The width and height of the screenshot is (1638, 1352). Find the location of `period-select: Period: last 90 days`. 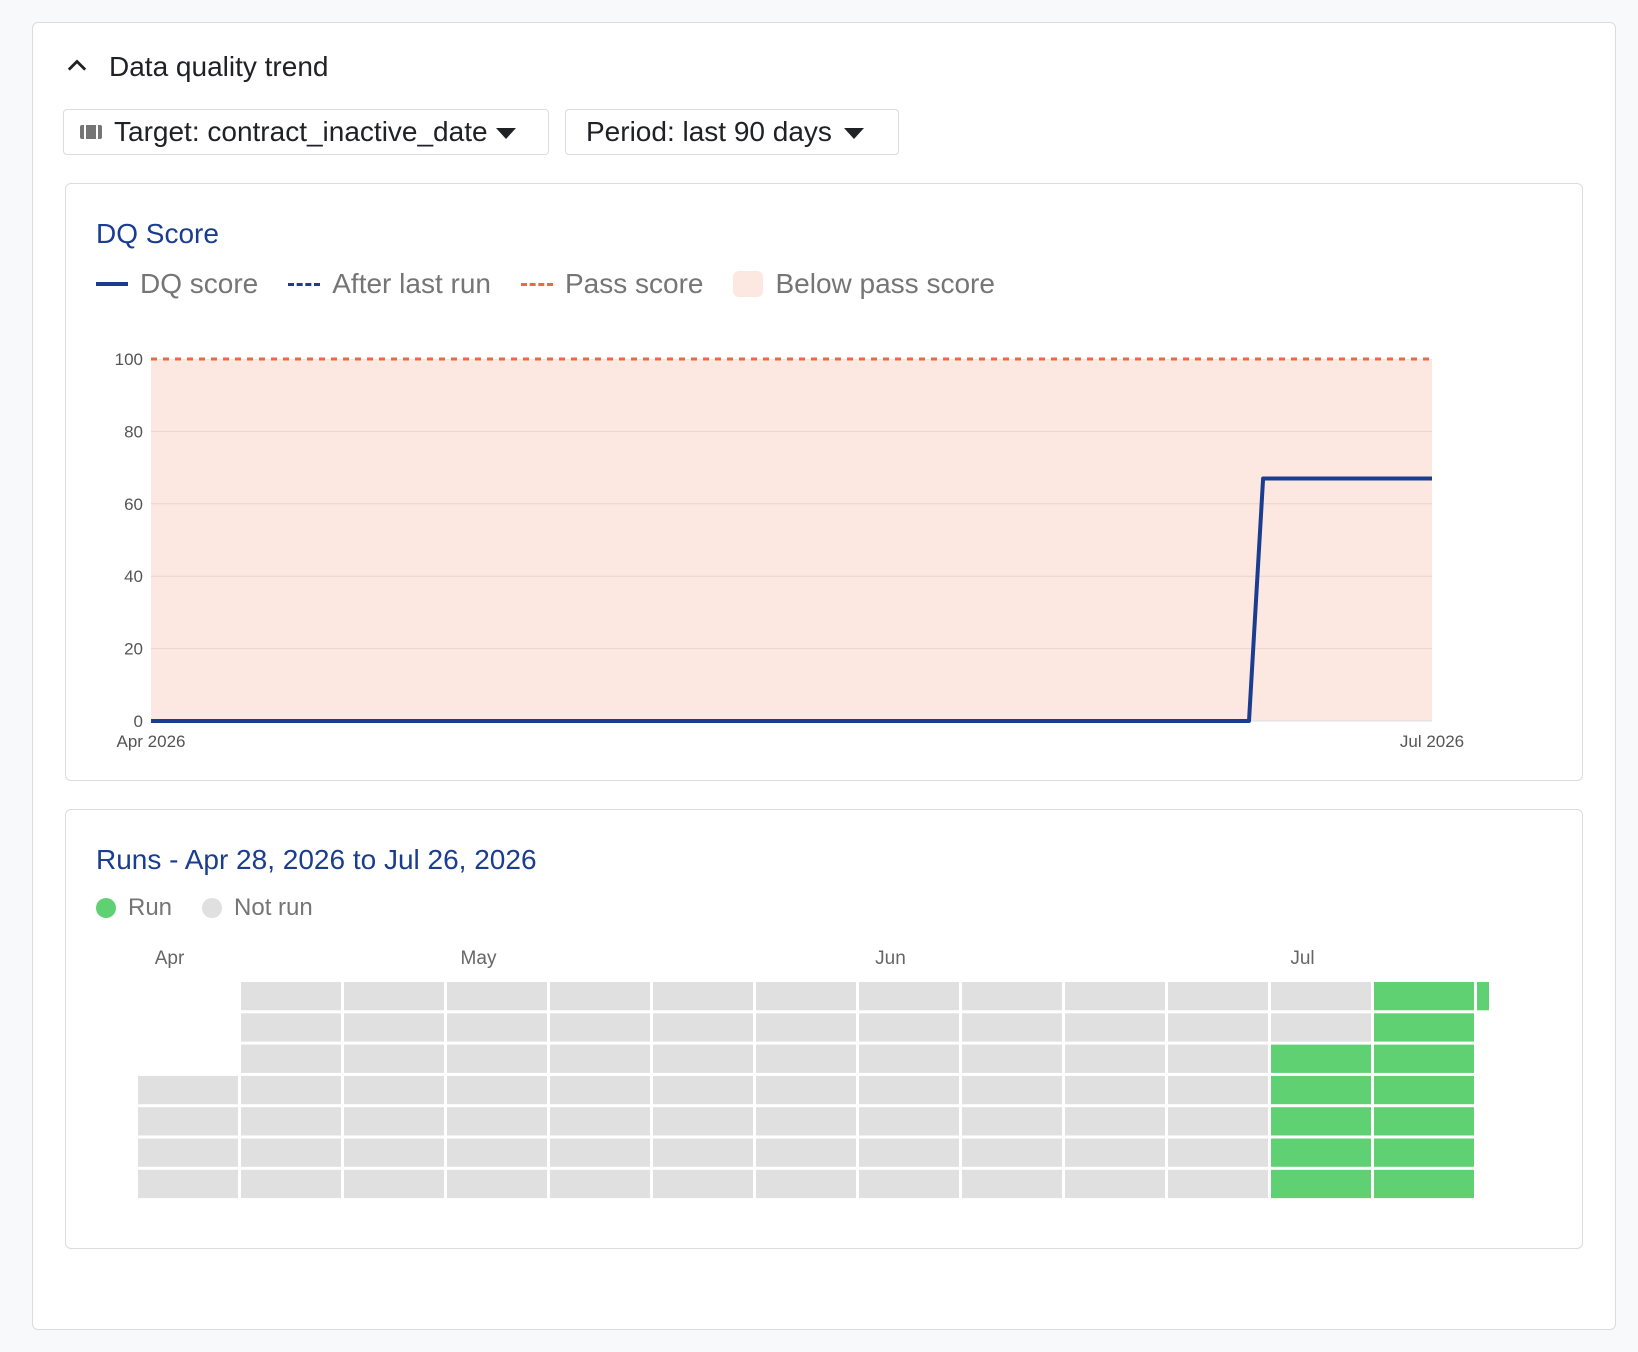

period-select: Period: last 90 days is located at coordinates (732, 132).